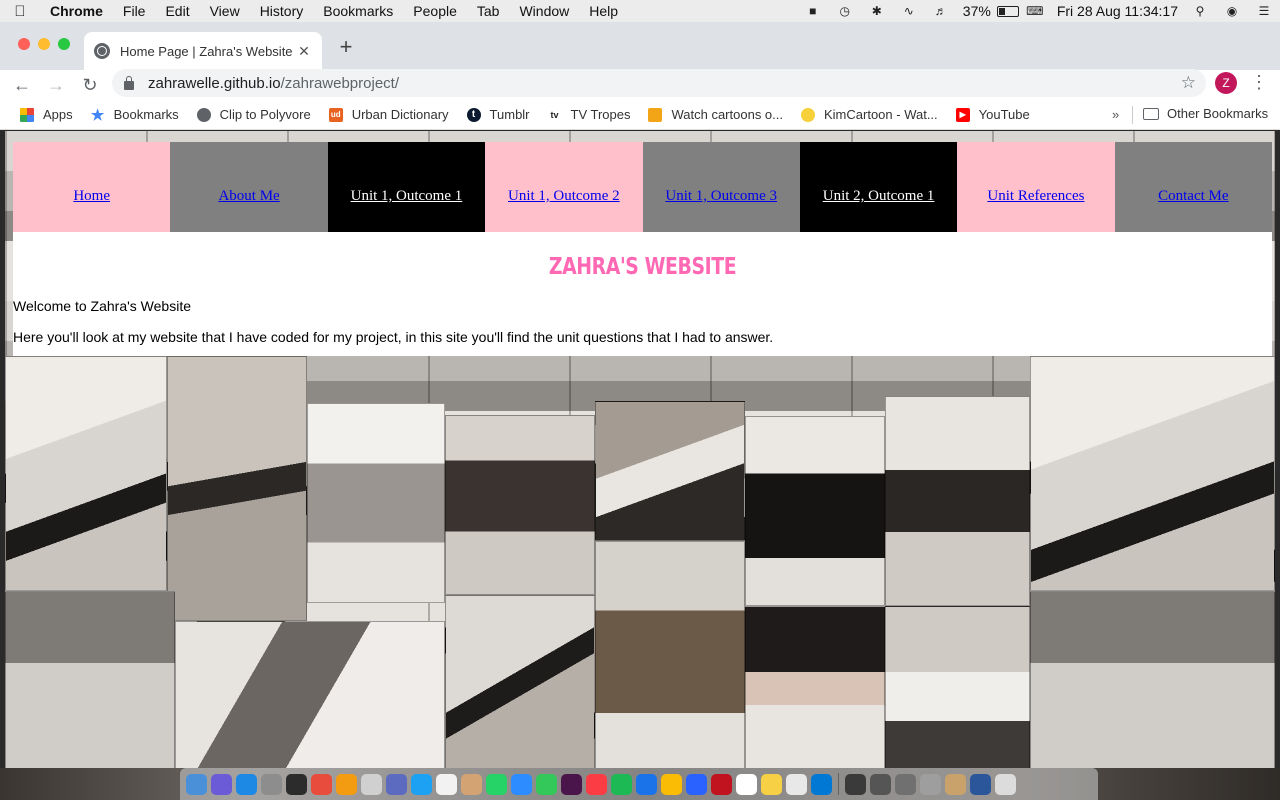 This screenshot has height=800, width=1280. I want to click on other-bookmarks: Other Bookmarks, so click(1205, 113).